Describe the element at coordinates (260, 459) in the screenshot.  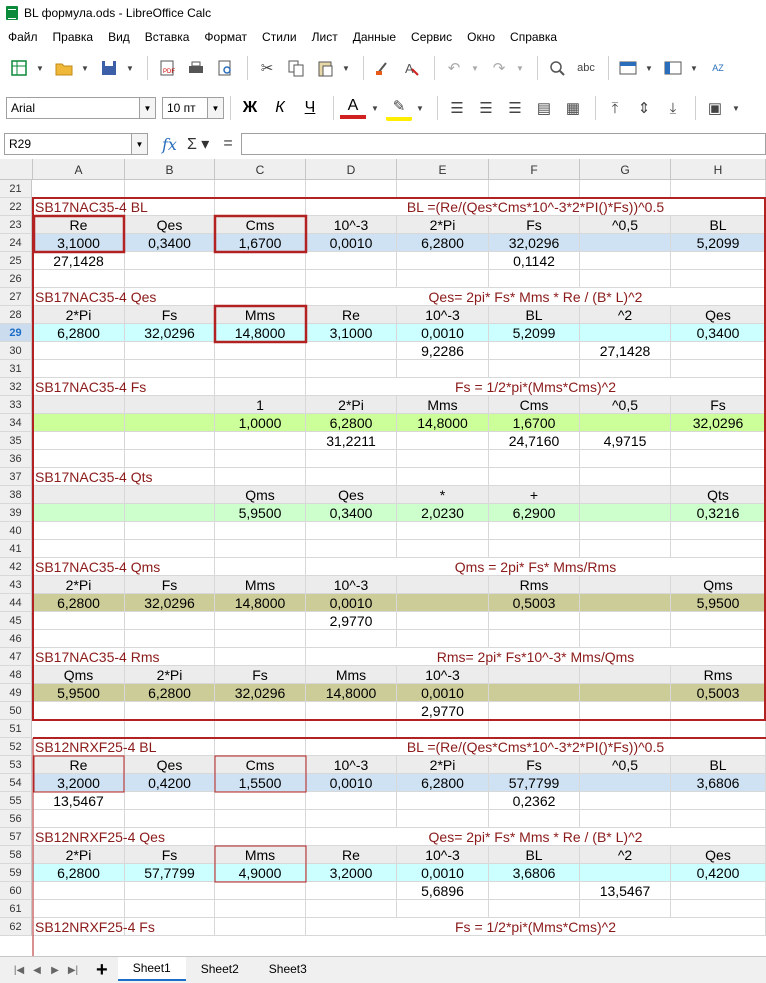
I see `cell-c36` at that location.